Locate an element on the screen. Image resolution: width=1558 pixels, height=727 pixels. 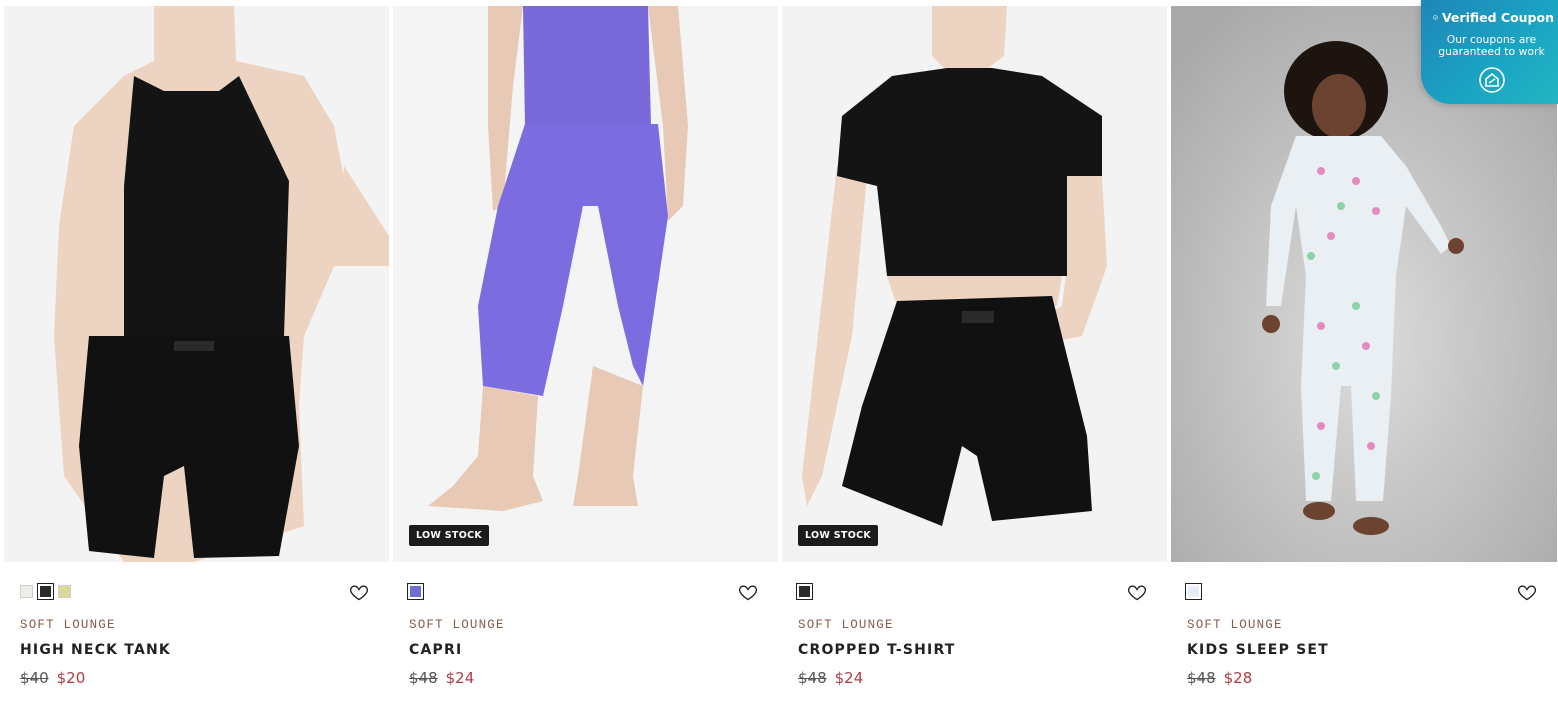
product-name: KIDS SLEEP SET is located at coordinates (1258, 650).